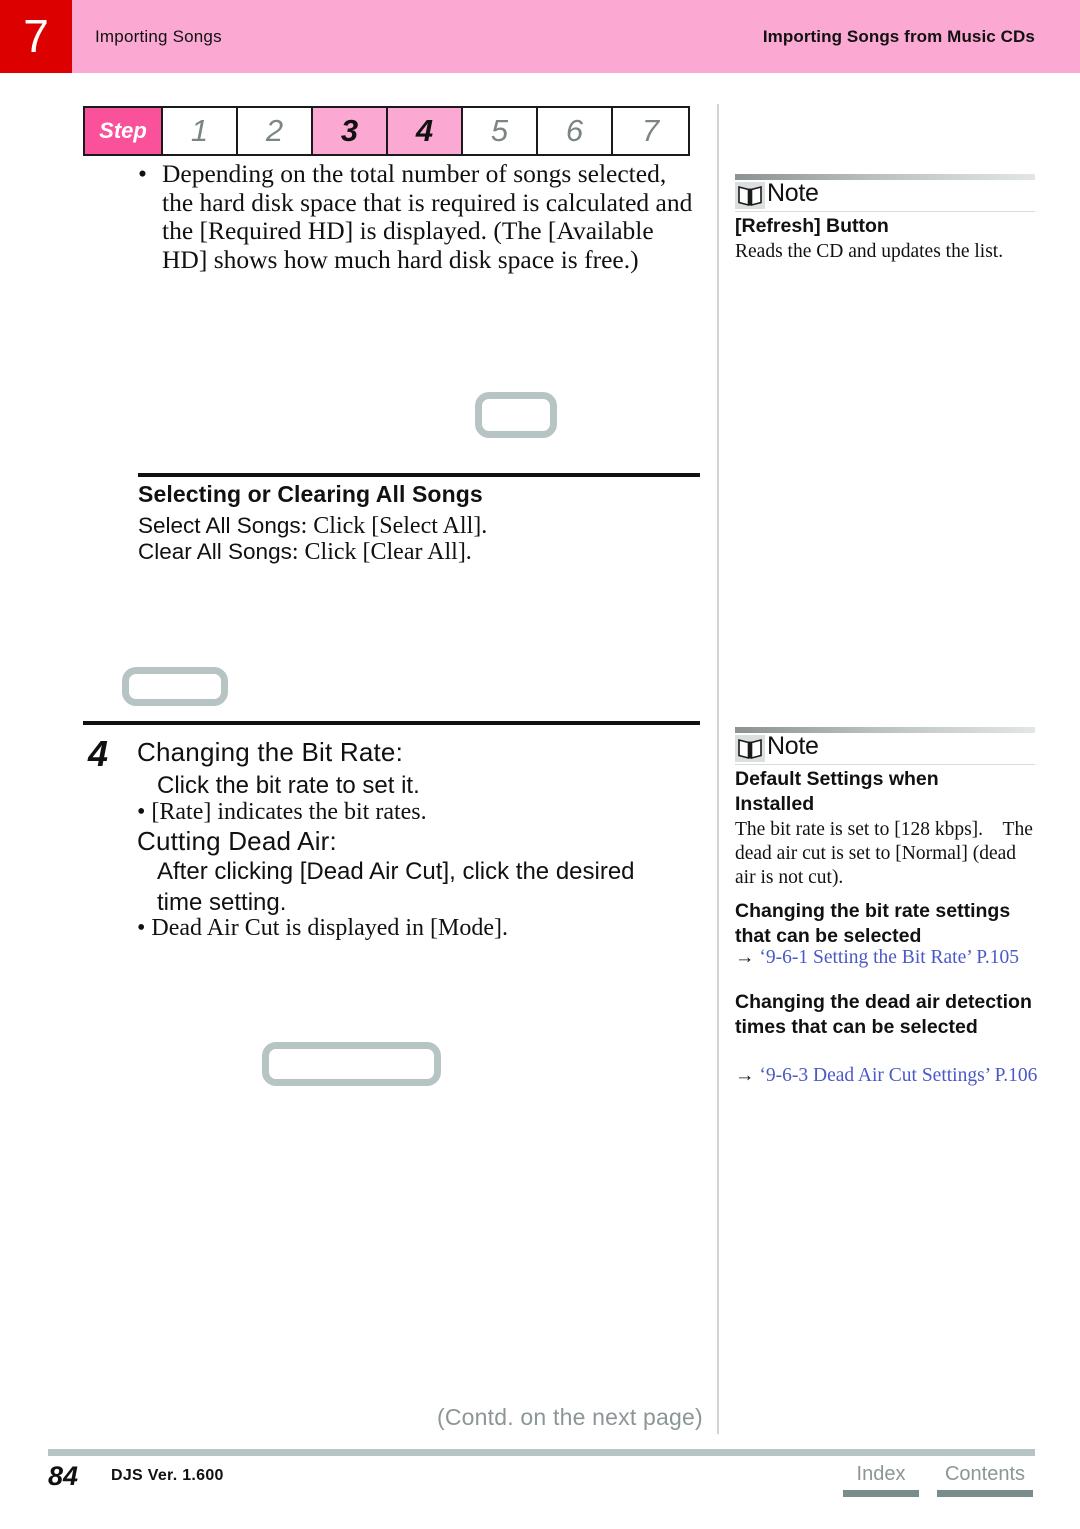 This screenshot has width=1080, height=1529. I want to click on footer-rule, so click(541, 1452).